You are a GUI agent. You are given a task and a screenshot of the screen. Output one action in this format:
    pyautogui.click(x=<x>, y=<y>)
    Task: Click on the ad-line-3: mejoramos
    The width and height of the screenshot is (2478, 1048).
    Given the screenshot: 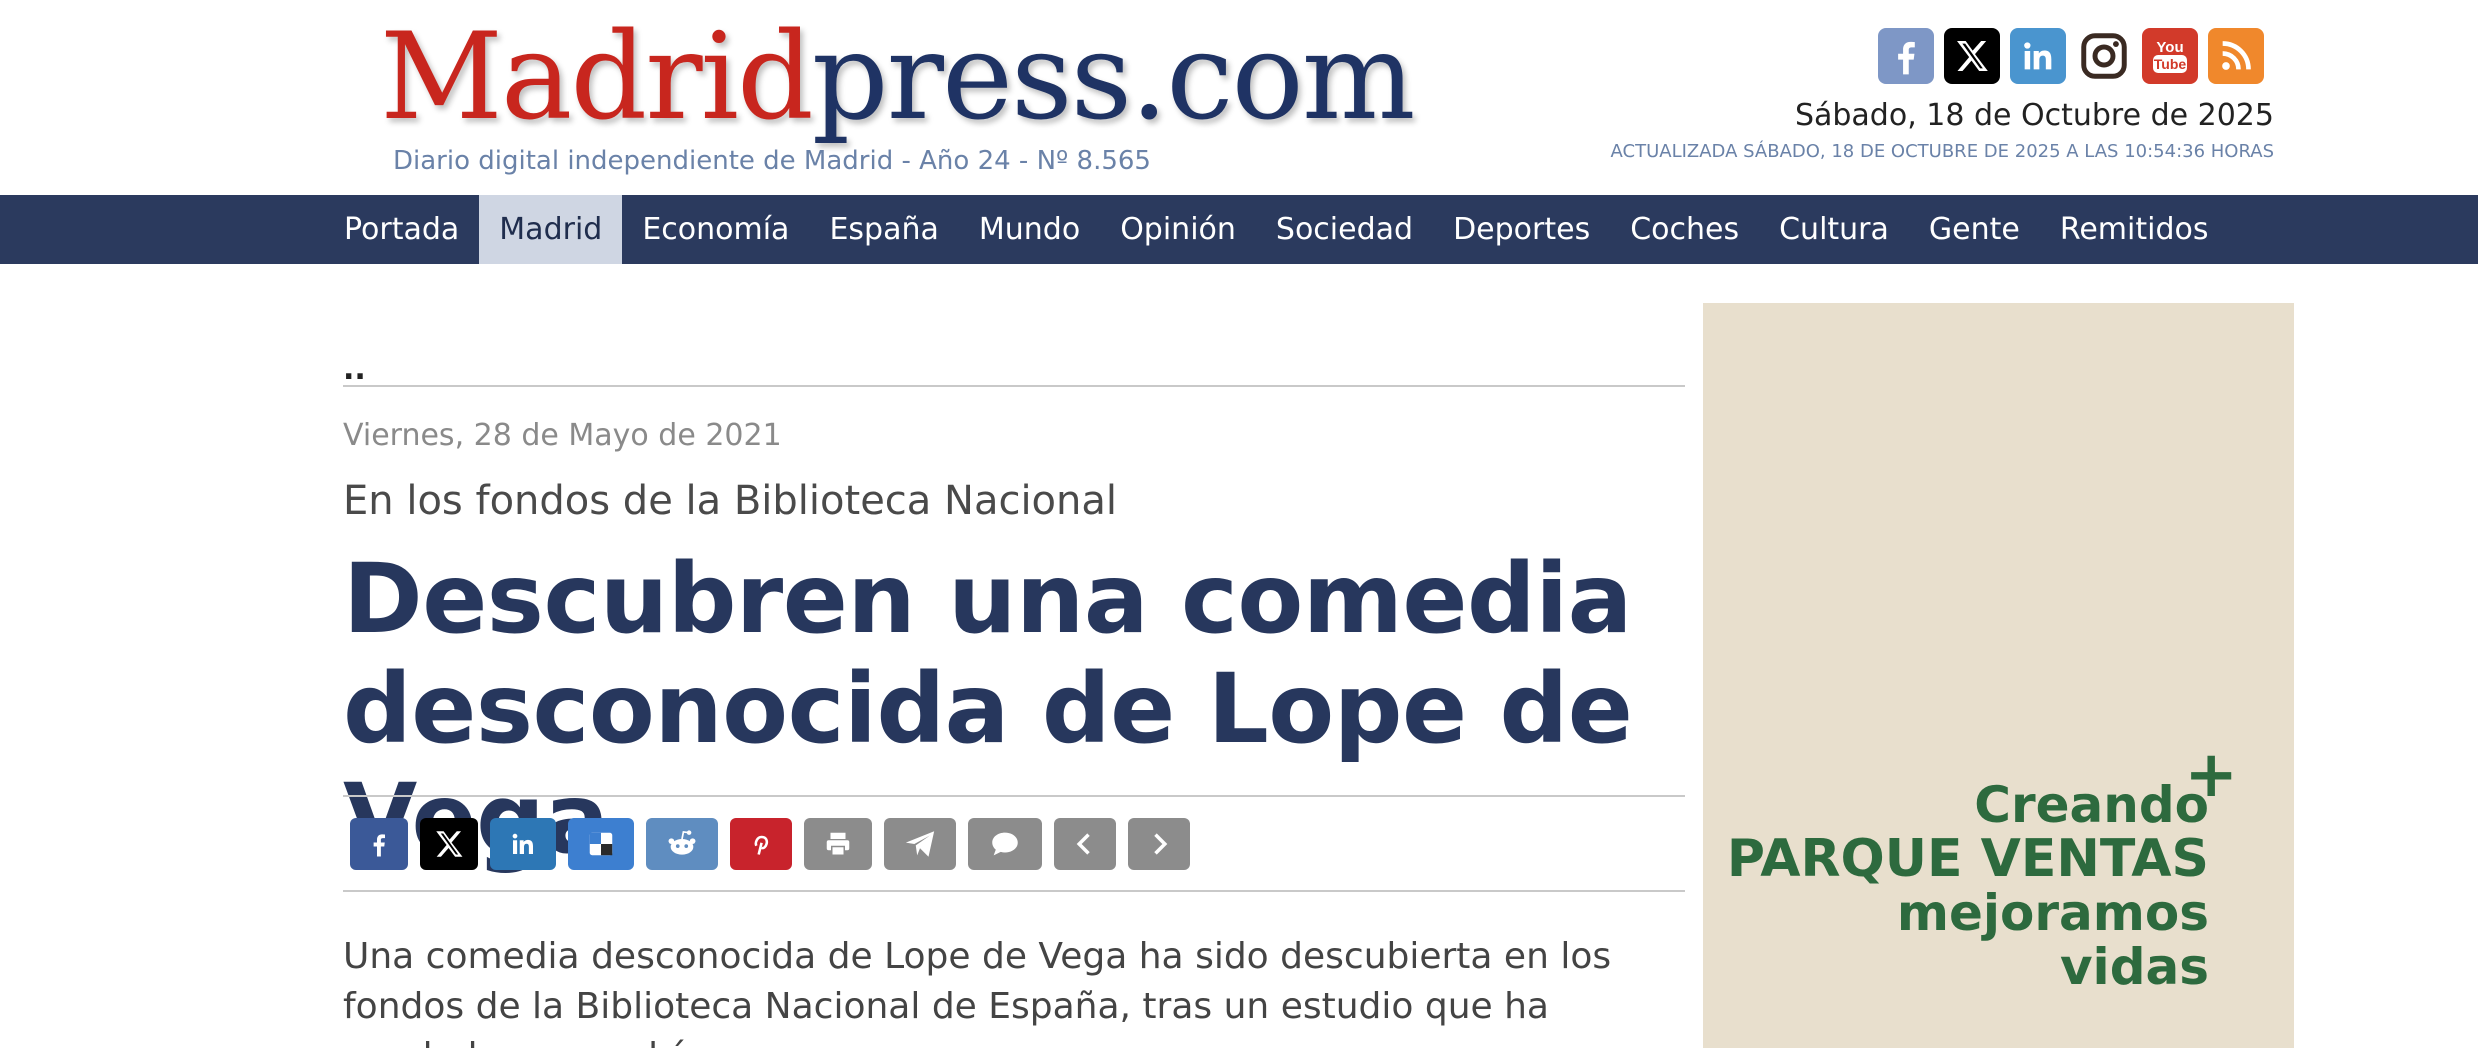 What is the action you would take?
    pyautogui.click(x=2052, y=913)
    